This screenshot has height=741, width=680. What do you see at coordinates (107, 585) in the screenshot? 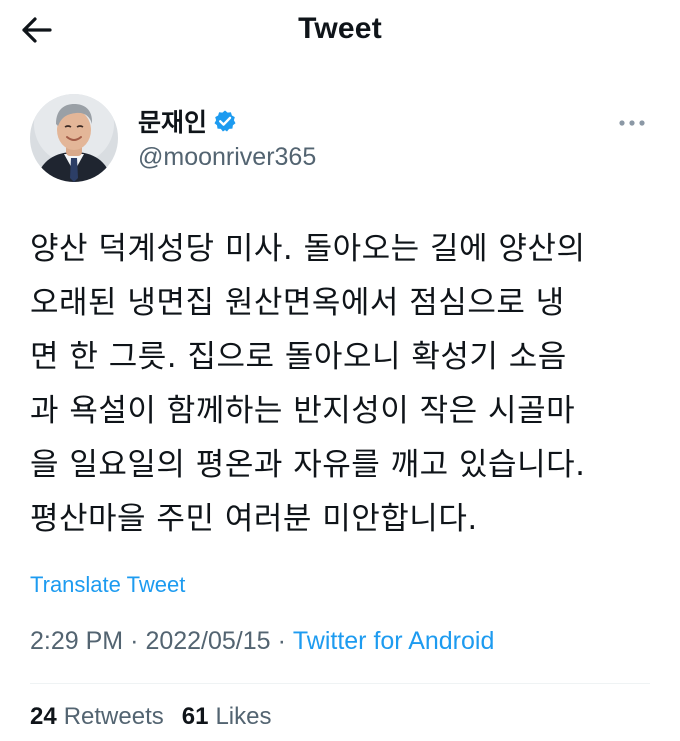
I see `translate-tweet-link: Translate Tweet` at bounding box center [107, 585].